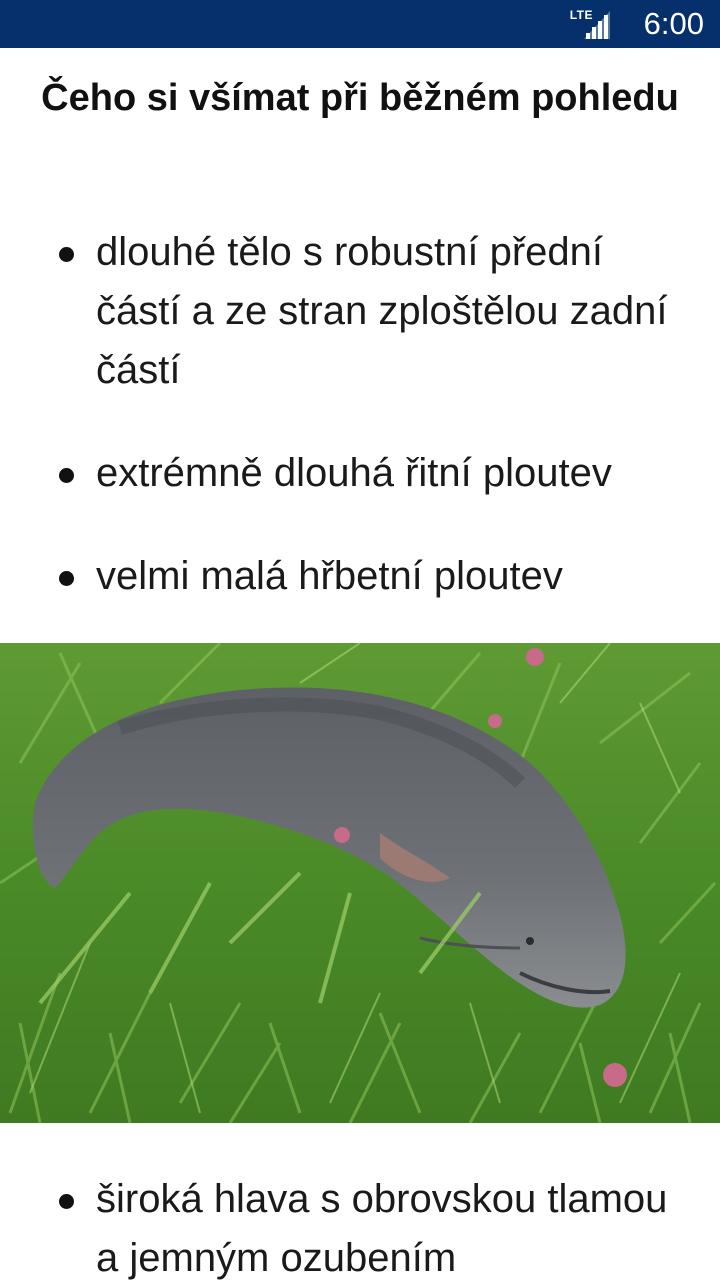 This screenshot has width=720, height=1280. I want to click on list-item: extrémně dlouhá řitní ploutev, so click(360, 473).